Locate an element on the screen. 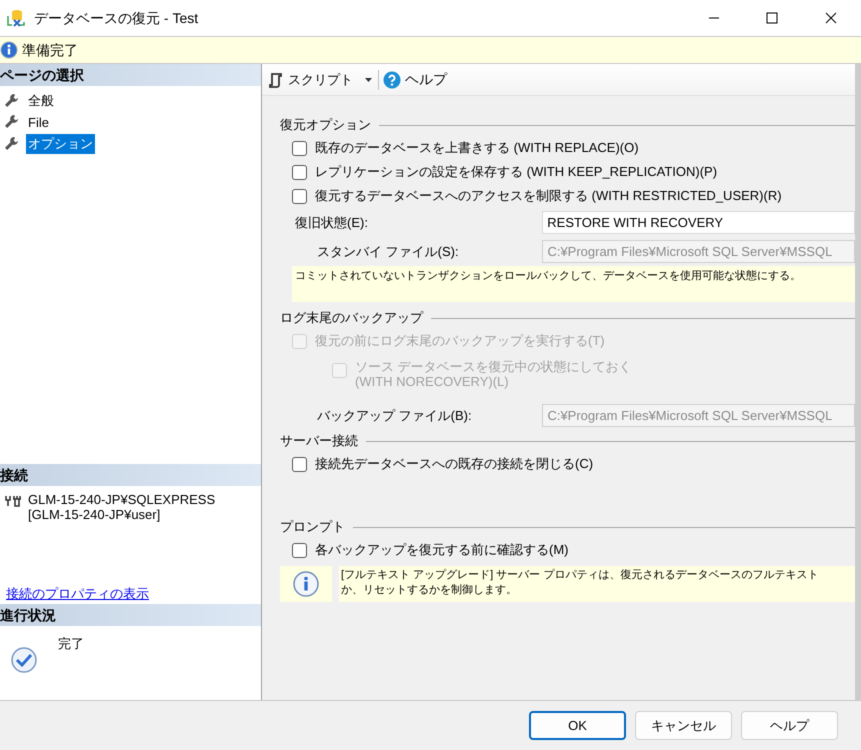  field-label: 復旧状態(E): is located at coordinates (331, 223).